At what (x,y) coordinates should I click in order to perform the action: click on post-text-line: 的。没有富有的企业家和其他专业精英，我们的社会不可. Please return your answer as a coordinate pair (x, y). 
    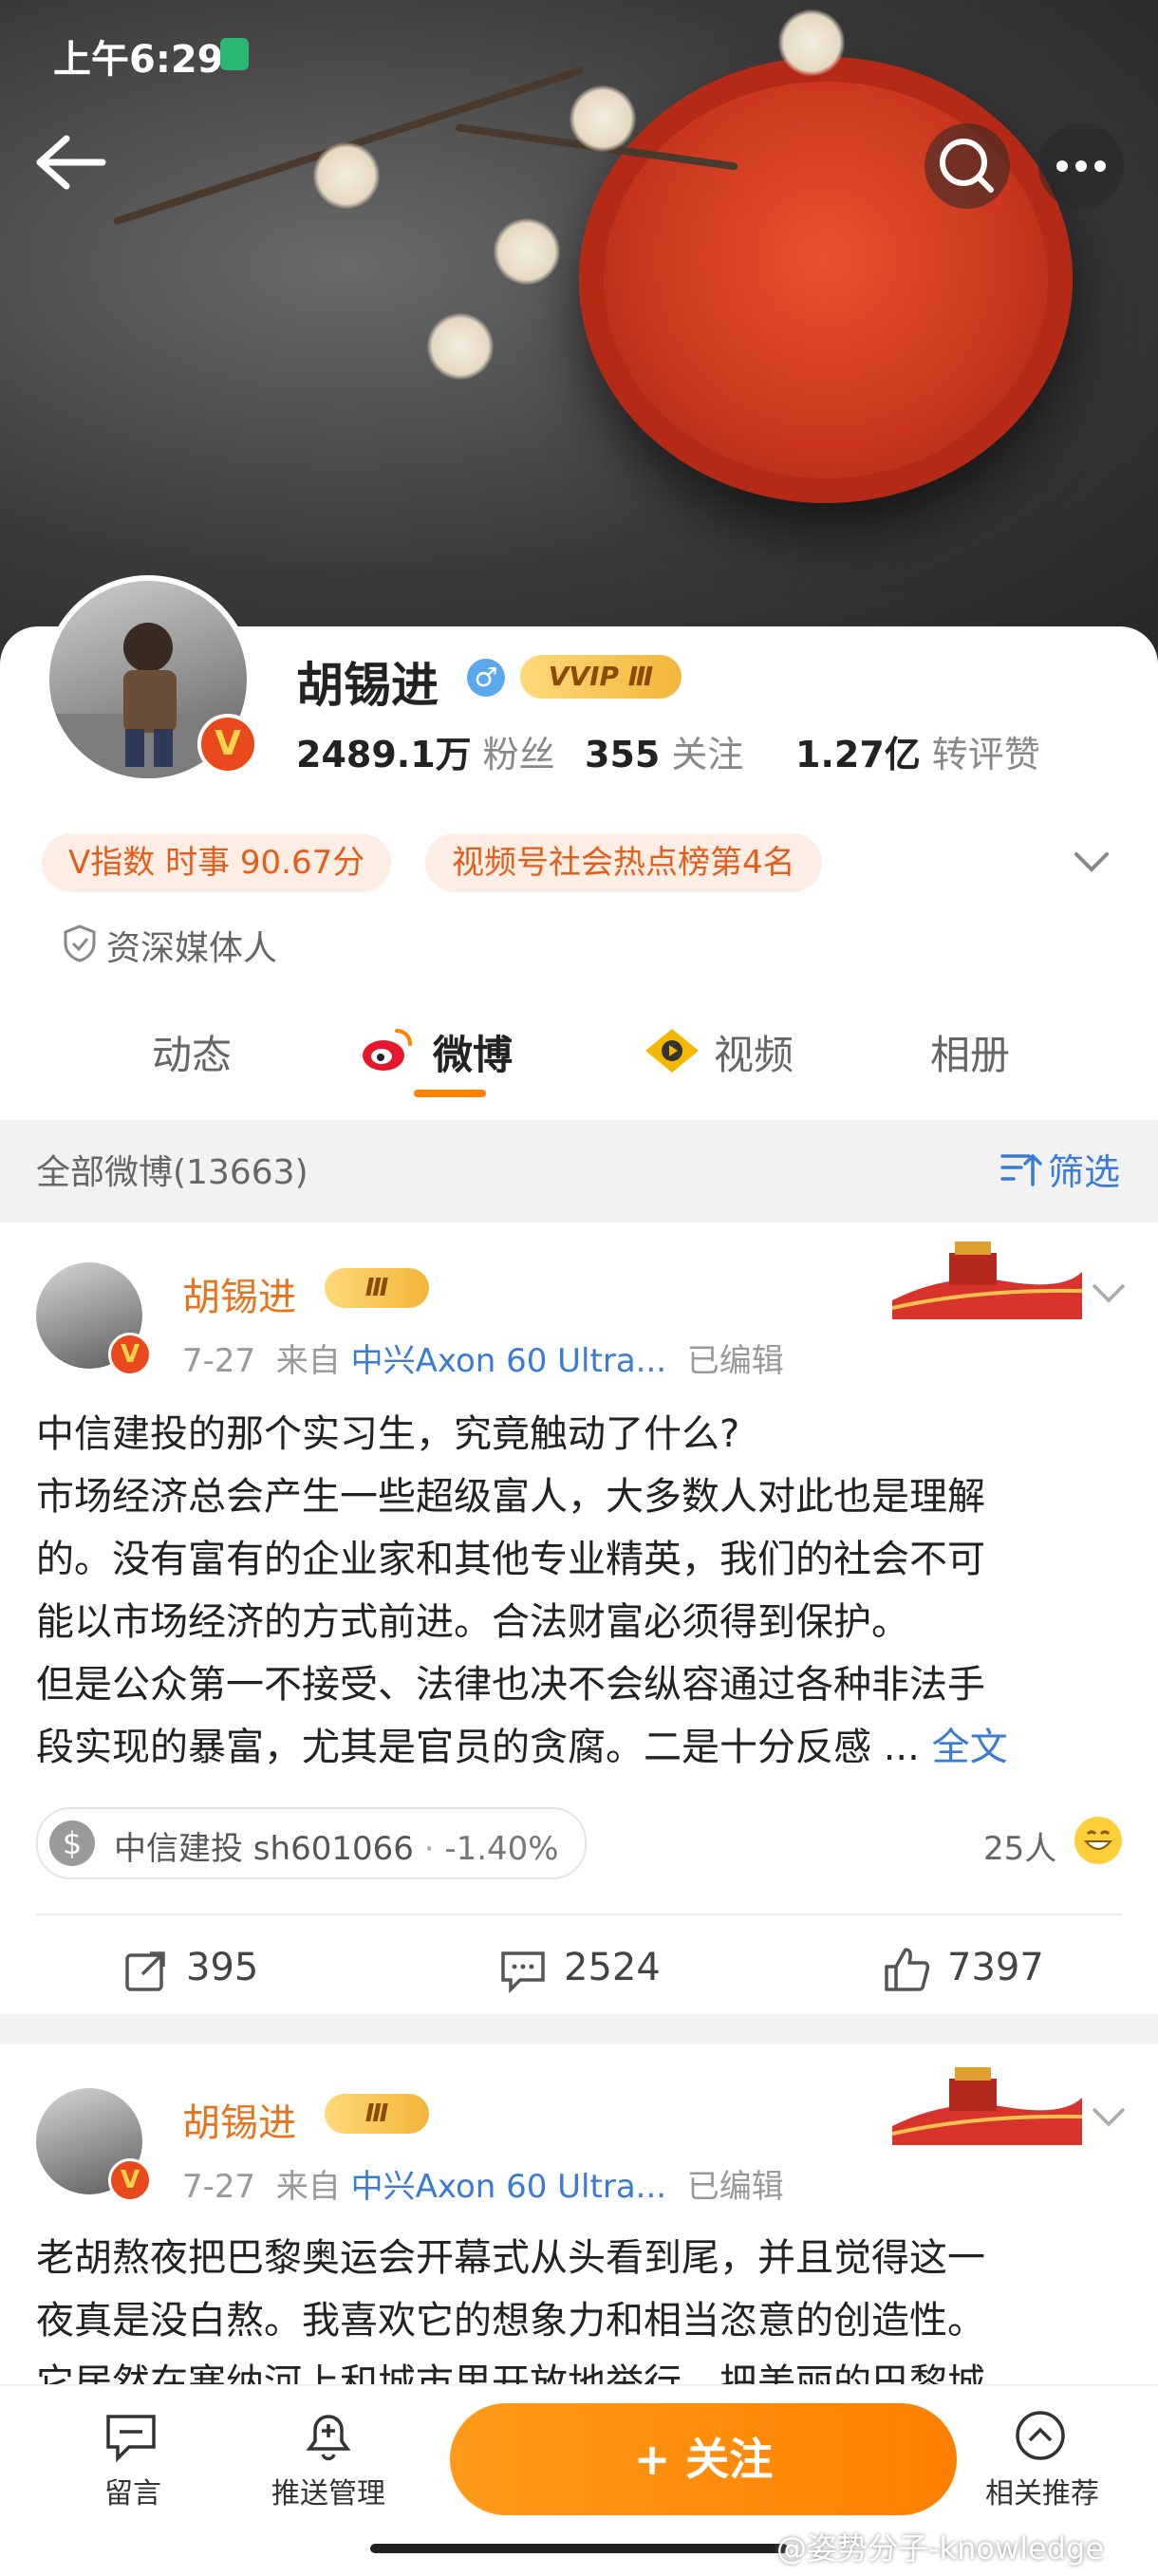
    Looking at the image, I should click on (511, 1559).